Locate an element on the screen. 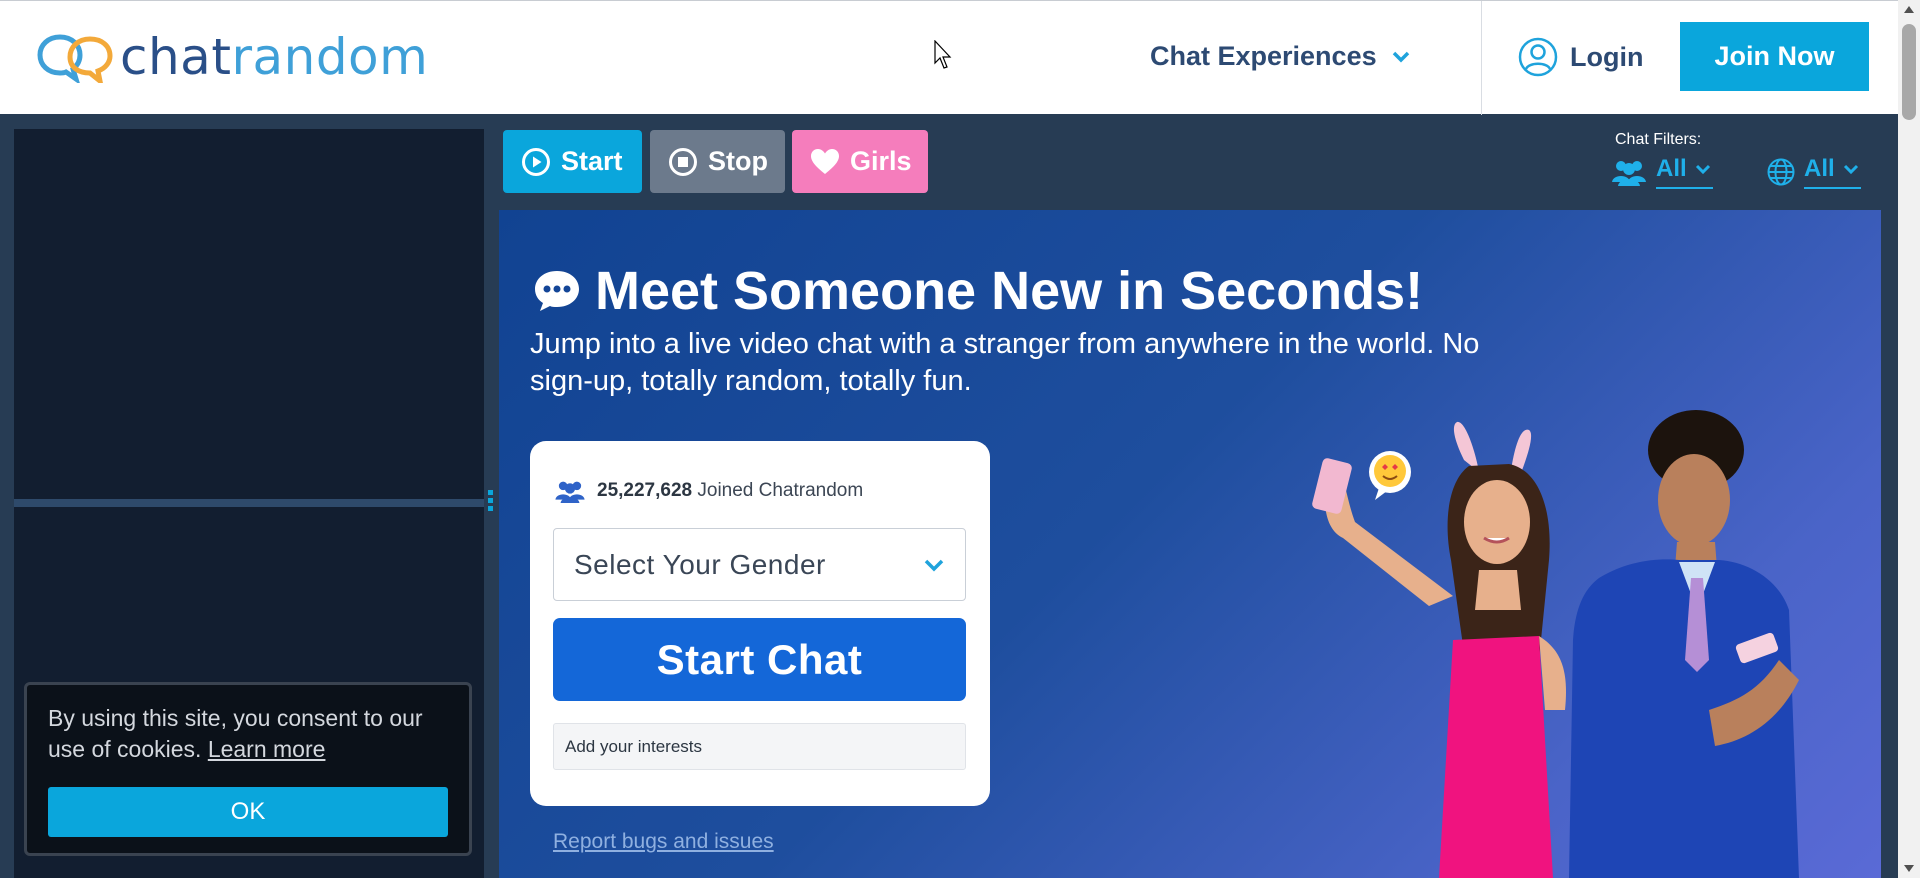 The height and width of the screenshot is (878, 1920). hero-title: Meet Someone New in Seconds! is located at coordinates (978, 291).